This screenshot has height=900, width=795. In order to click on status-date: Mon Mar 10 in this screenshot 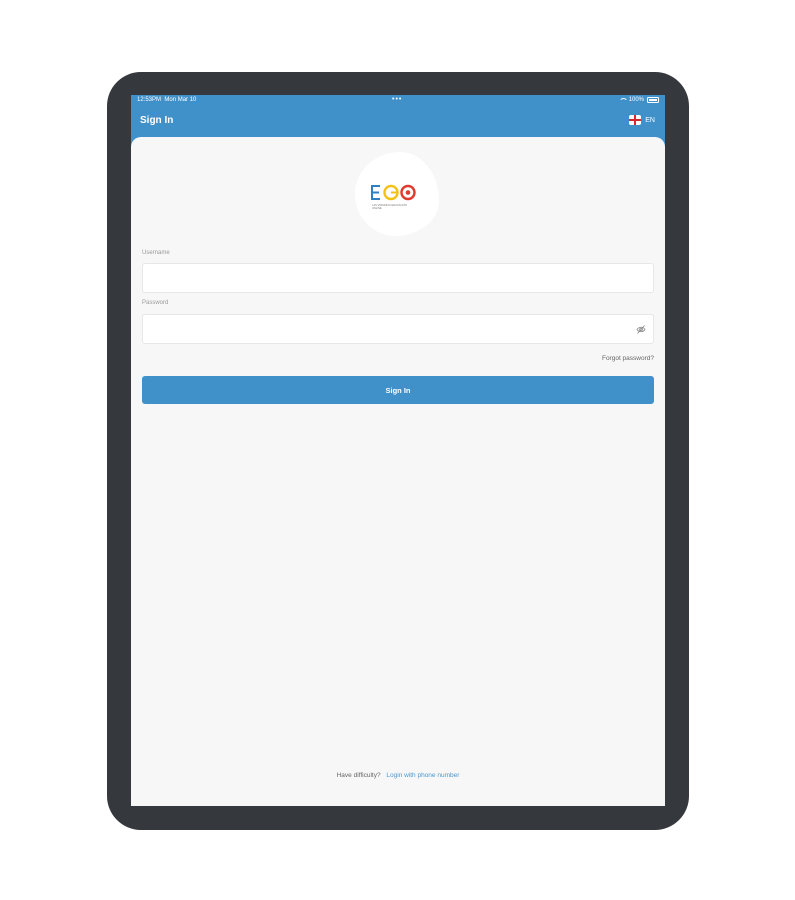, I will do `click(180, 100)`.